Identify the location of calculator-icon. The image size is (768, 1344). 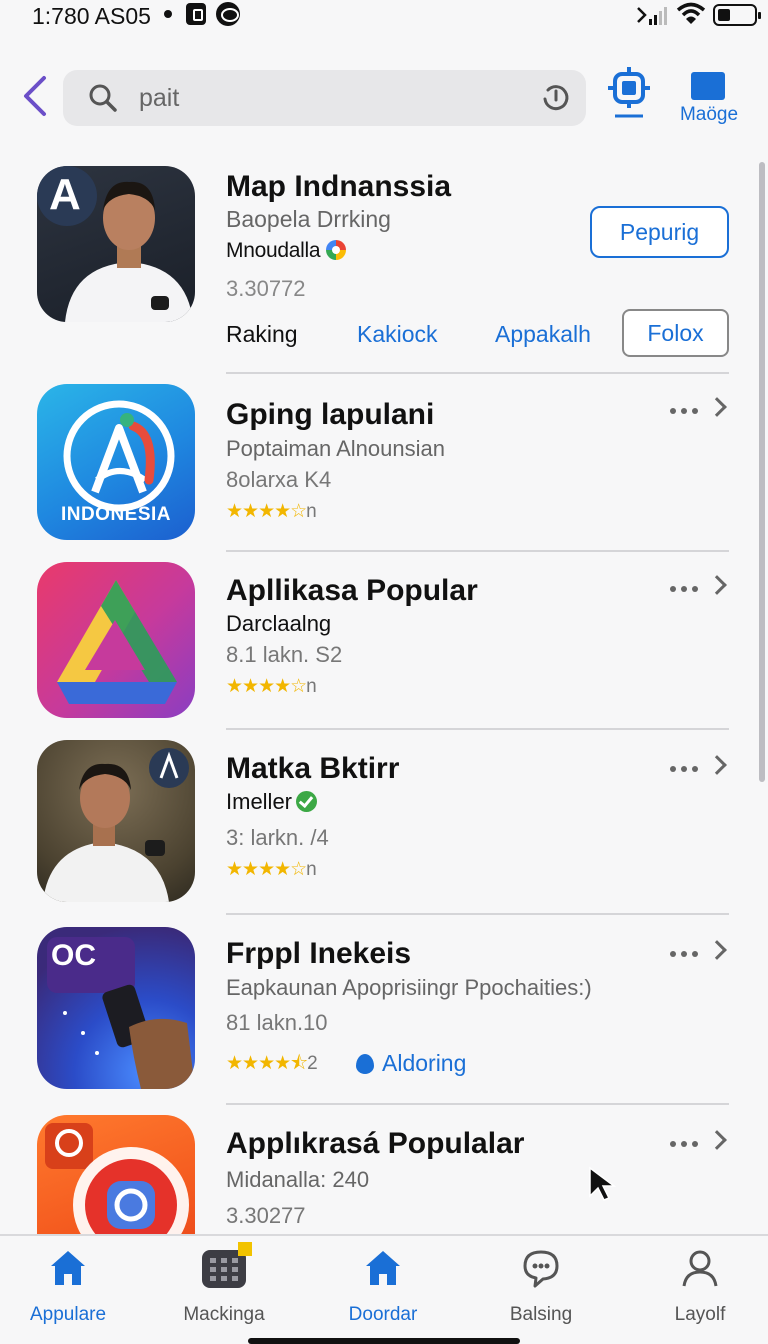
(227, 1265).